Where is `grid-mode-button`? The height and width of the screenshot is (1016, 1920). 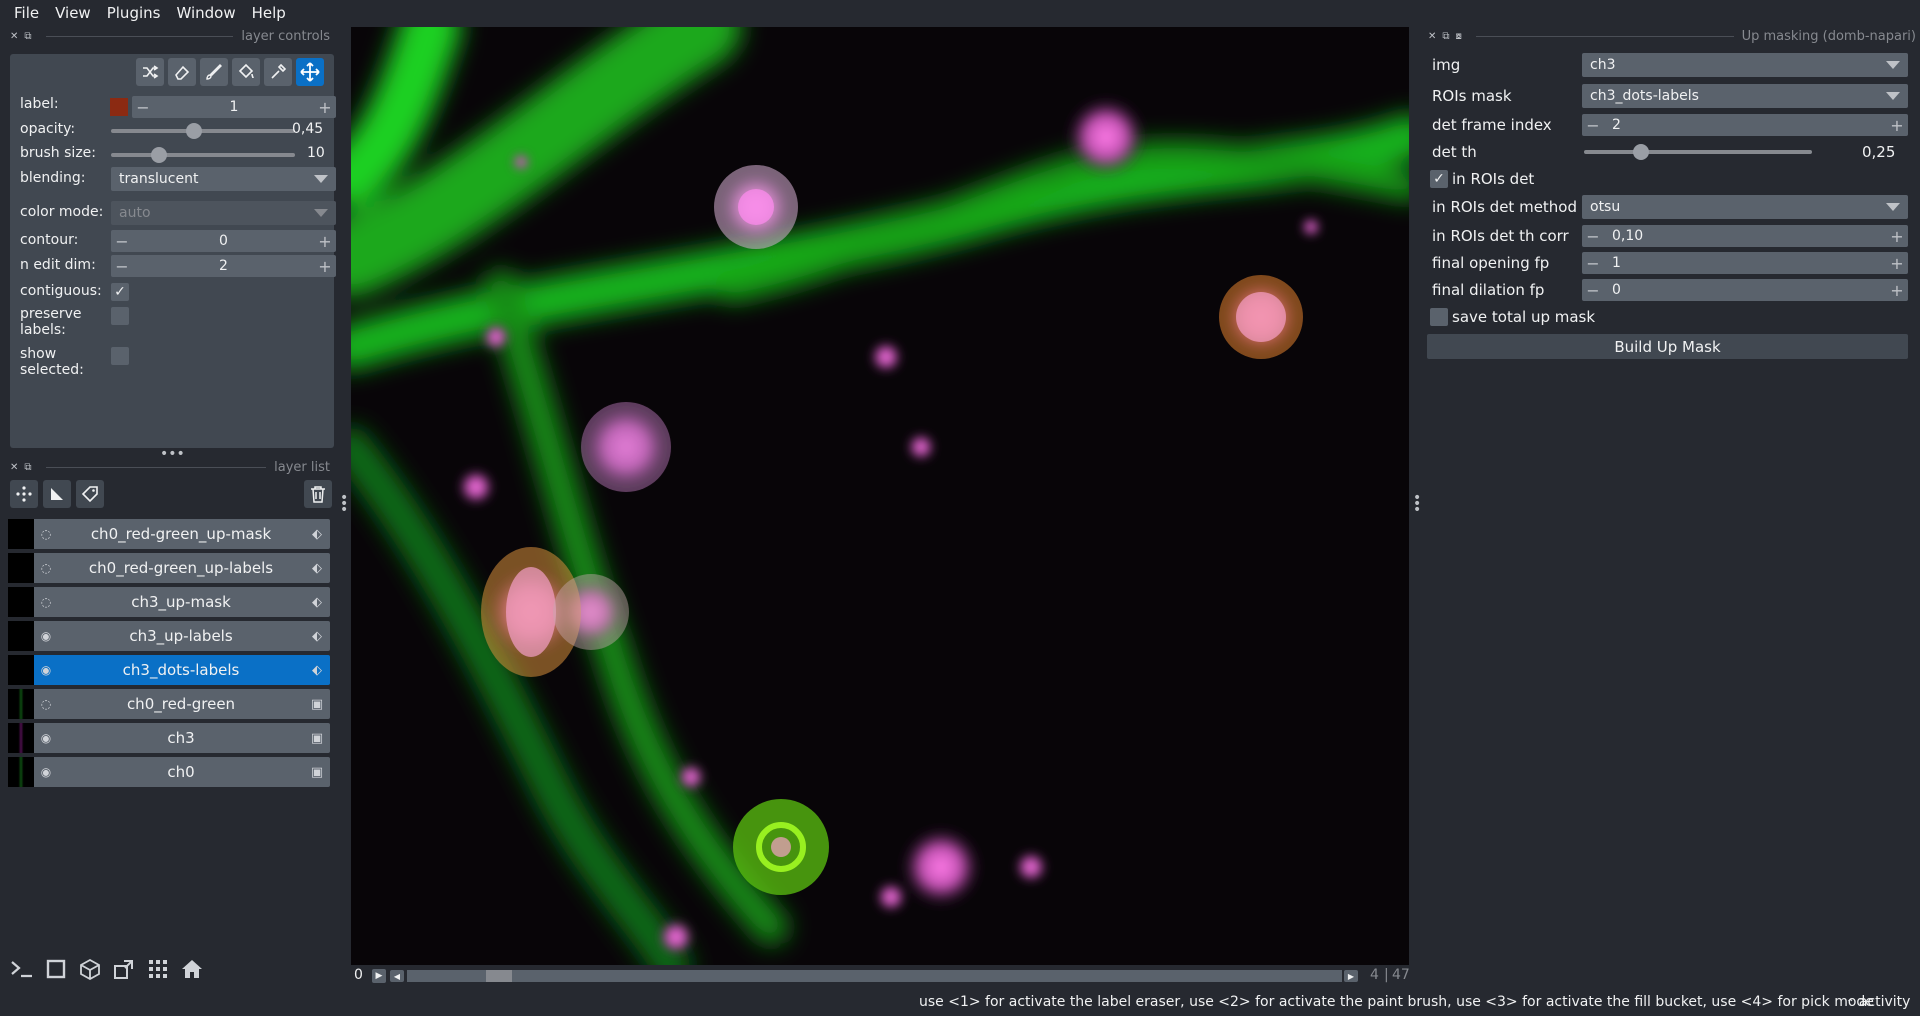 grid-mode-button is located at coordinates (158, 969).